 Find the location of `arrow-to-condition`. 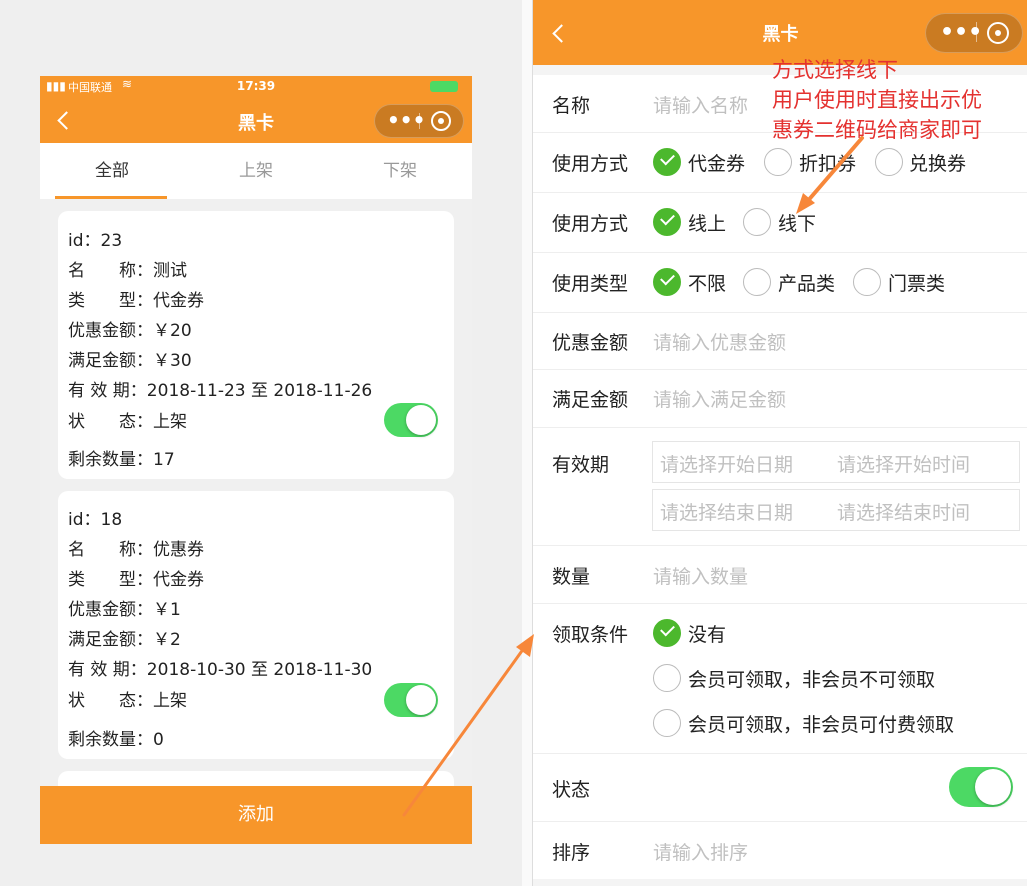

arrow-to-condition is located at coordinates (468, 725).